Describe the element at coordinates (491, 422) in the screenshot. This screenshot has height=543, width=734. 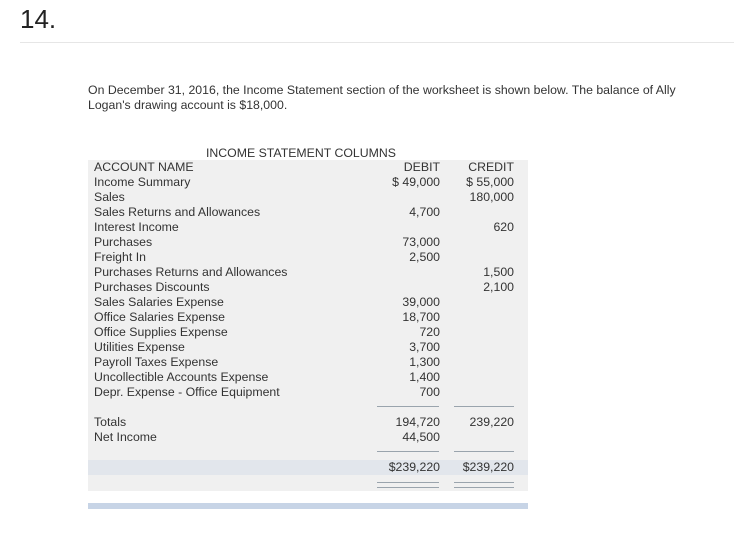
I see `totals-credit: 239,220` at that location.